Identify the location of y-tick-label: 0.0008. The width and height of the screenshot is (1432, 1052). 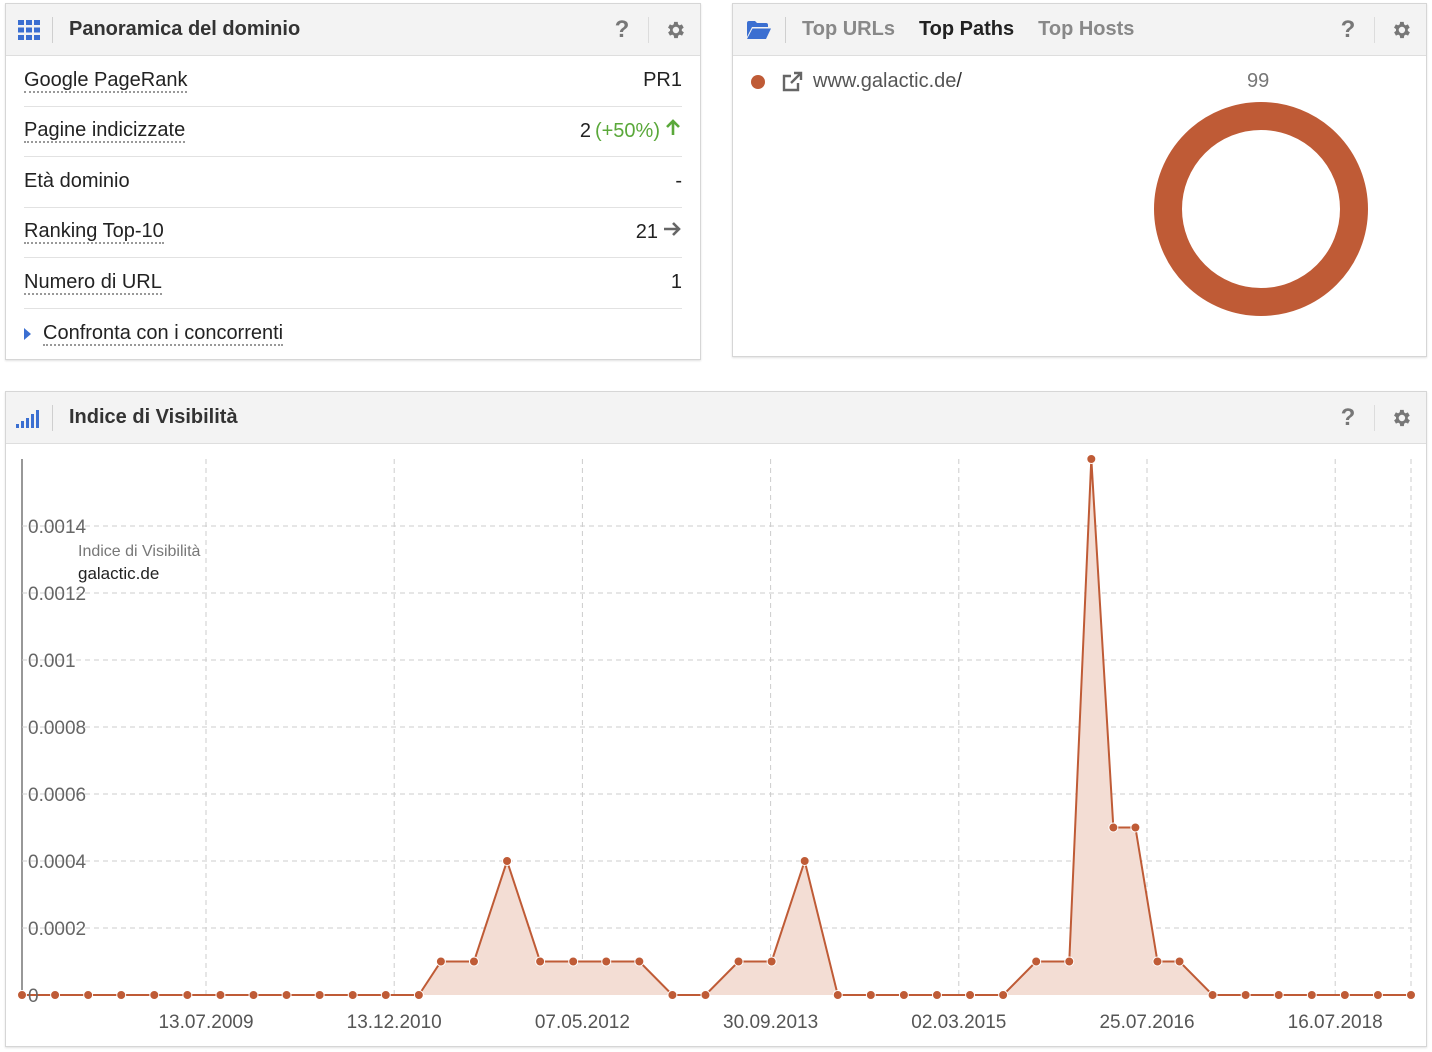
(57, 728).